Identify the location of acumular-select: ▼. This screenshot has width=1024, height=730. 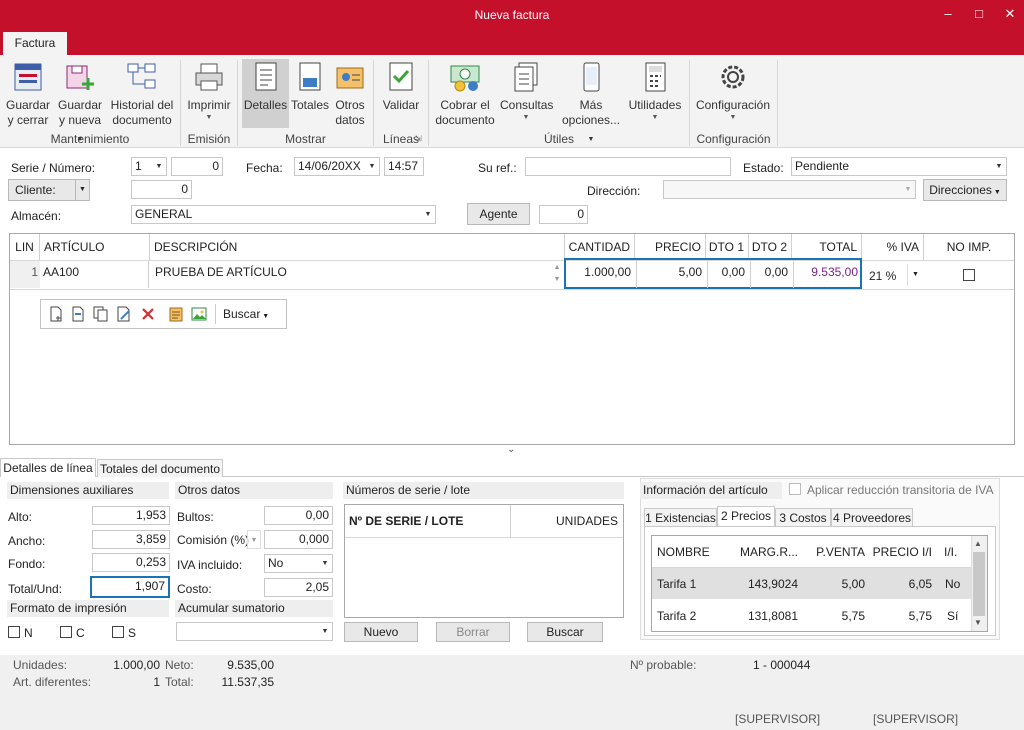
(254, 631).